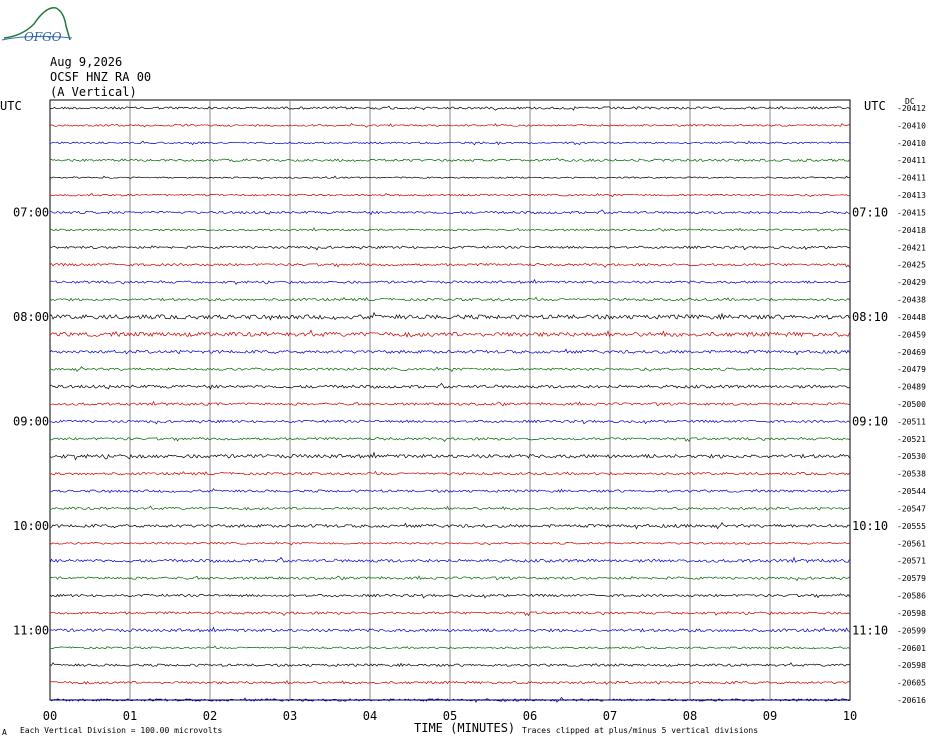 This screenshot has height=744, width=930. What do you see at coordinates (610, 716) in the screenshot?
I see `x-tick-label: 07` at bounding box center [610, 716].